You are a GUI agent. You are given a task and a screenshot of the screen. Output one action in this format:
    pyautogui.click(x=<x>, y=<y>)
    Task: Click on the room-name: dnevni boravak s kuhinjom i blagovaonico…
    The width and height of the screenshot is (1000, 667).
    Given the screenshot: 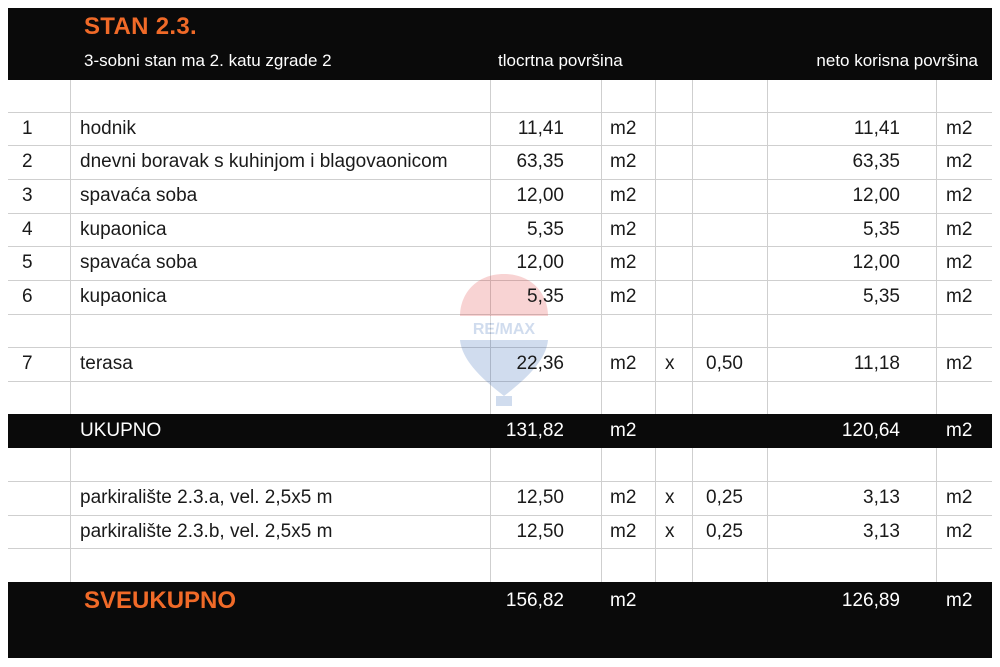 What is the action you would take?
    pyautogui.click(x=264, y=161)
    